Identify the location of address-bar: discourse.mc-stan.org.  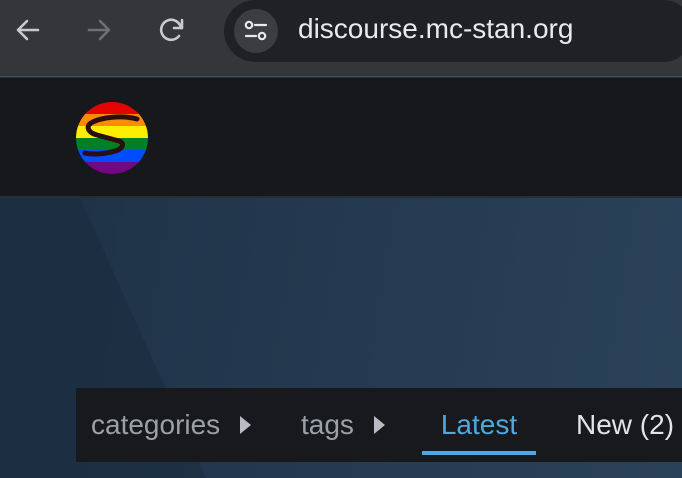
(453, 31).